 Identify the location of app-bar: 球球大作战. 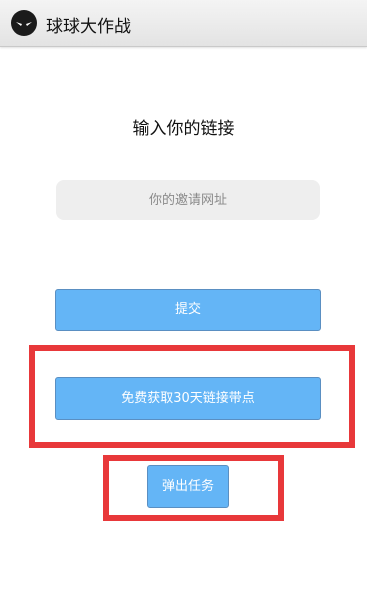
(183, 23).